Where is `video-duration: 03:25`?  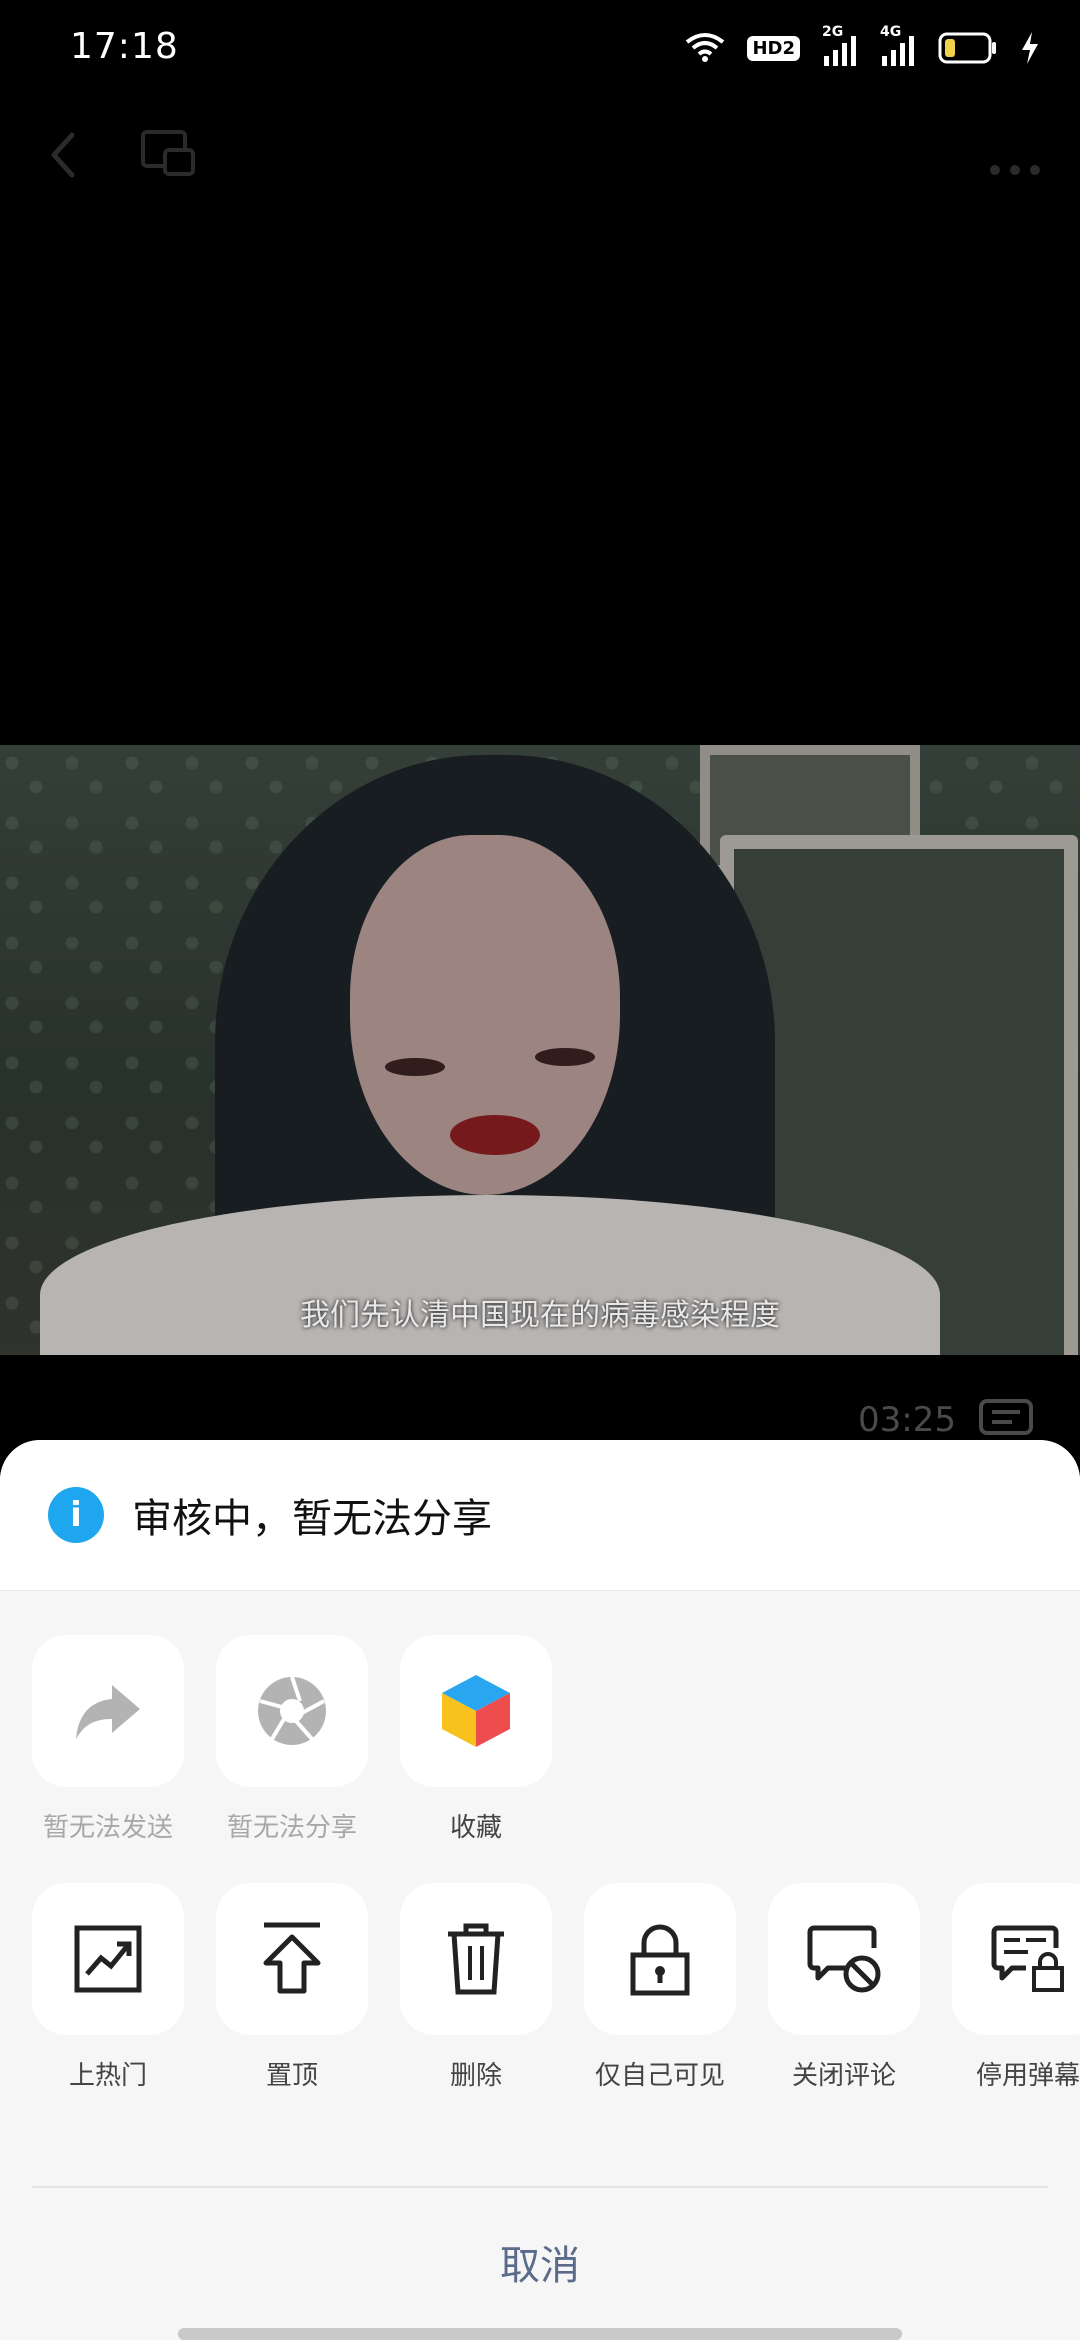 video-duration: 03:25 is located at coordinates (907, 1420).